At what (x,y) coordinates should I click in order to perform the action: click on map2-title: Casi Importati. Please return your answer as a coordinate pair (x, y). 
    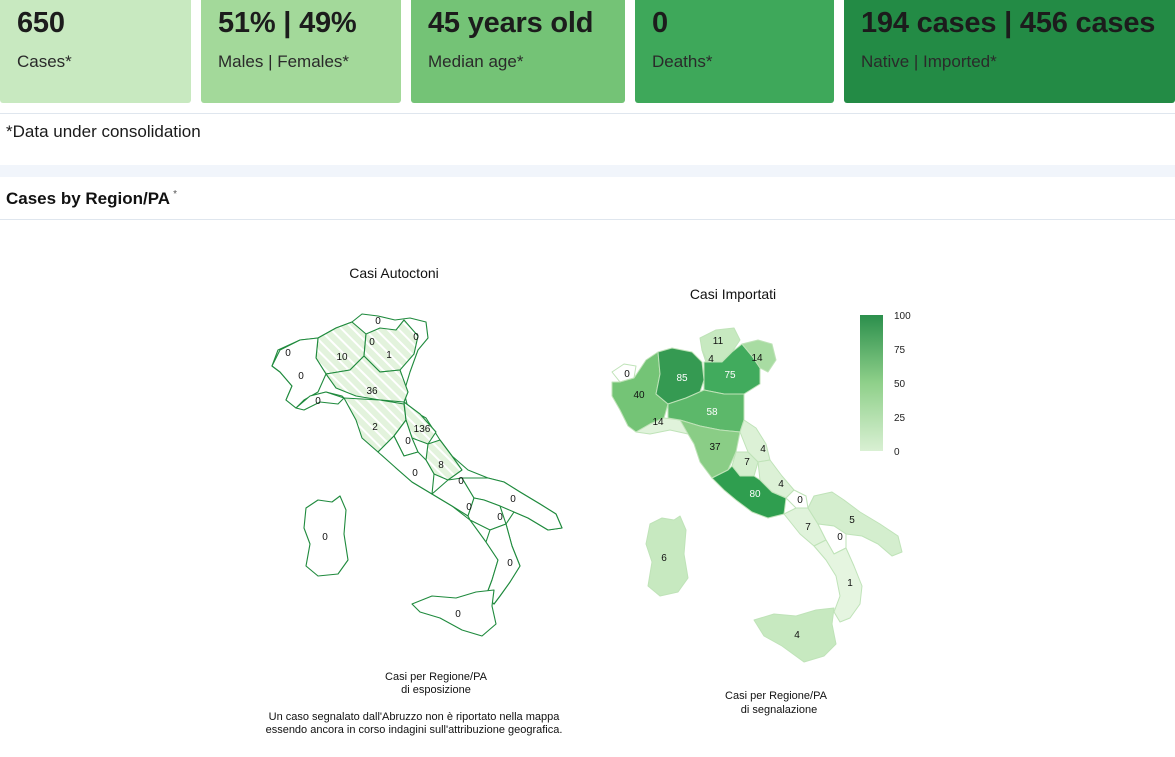
    Looking at the image, I should click on (733, 294).